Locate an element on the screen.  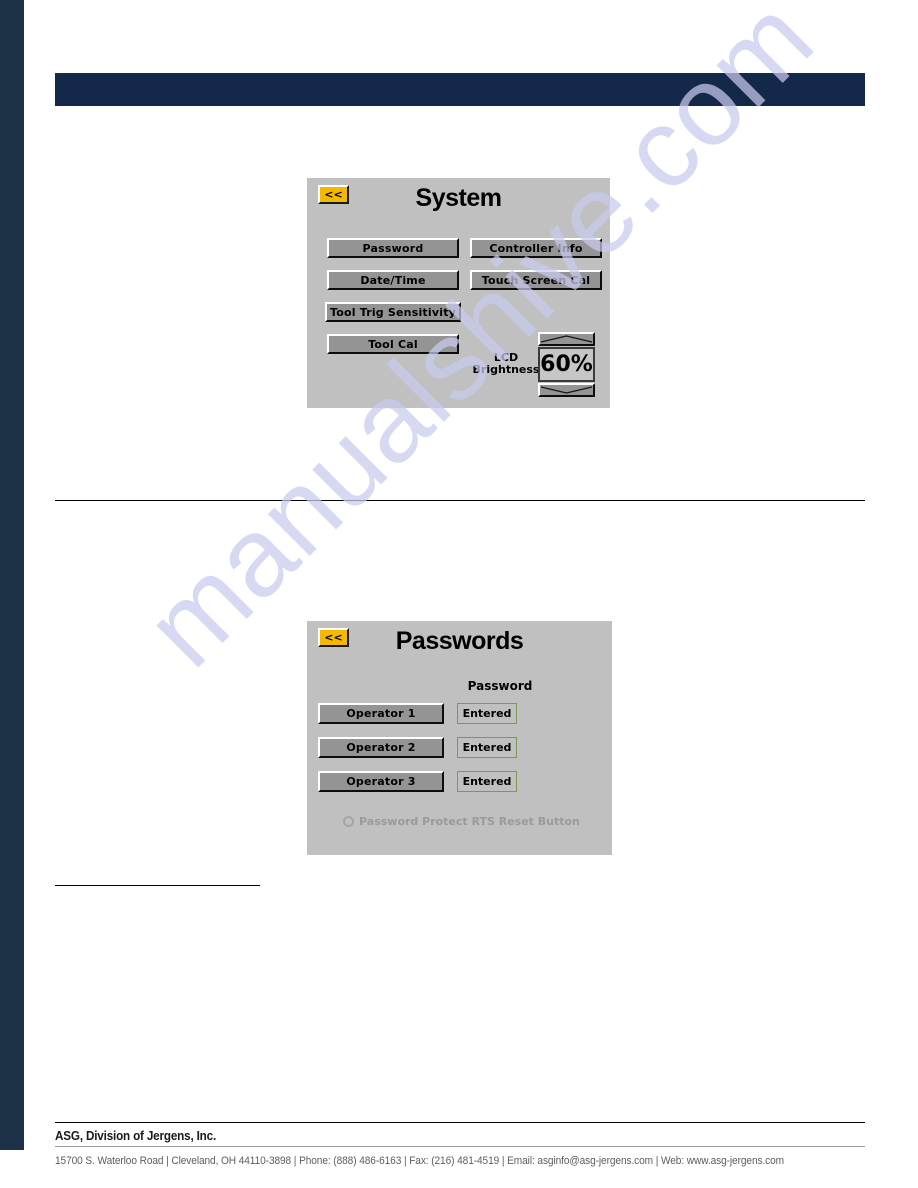
operator-3-button: Operator 3 is located at coordinates (381, 781).